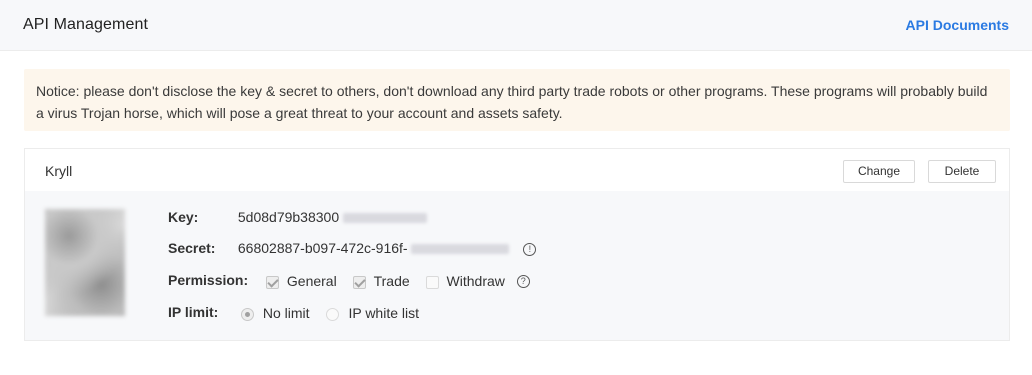 The height and width of the screenshot is (375, 1032). I want to click on delete-button: Delete, so click(962, 171).